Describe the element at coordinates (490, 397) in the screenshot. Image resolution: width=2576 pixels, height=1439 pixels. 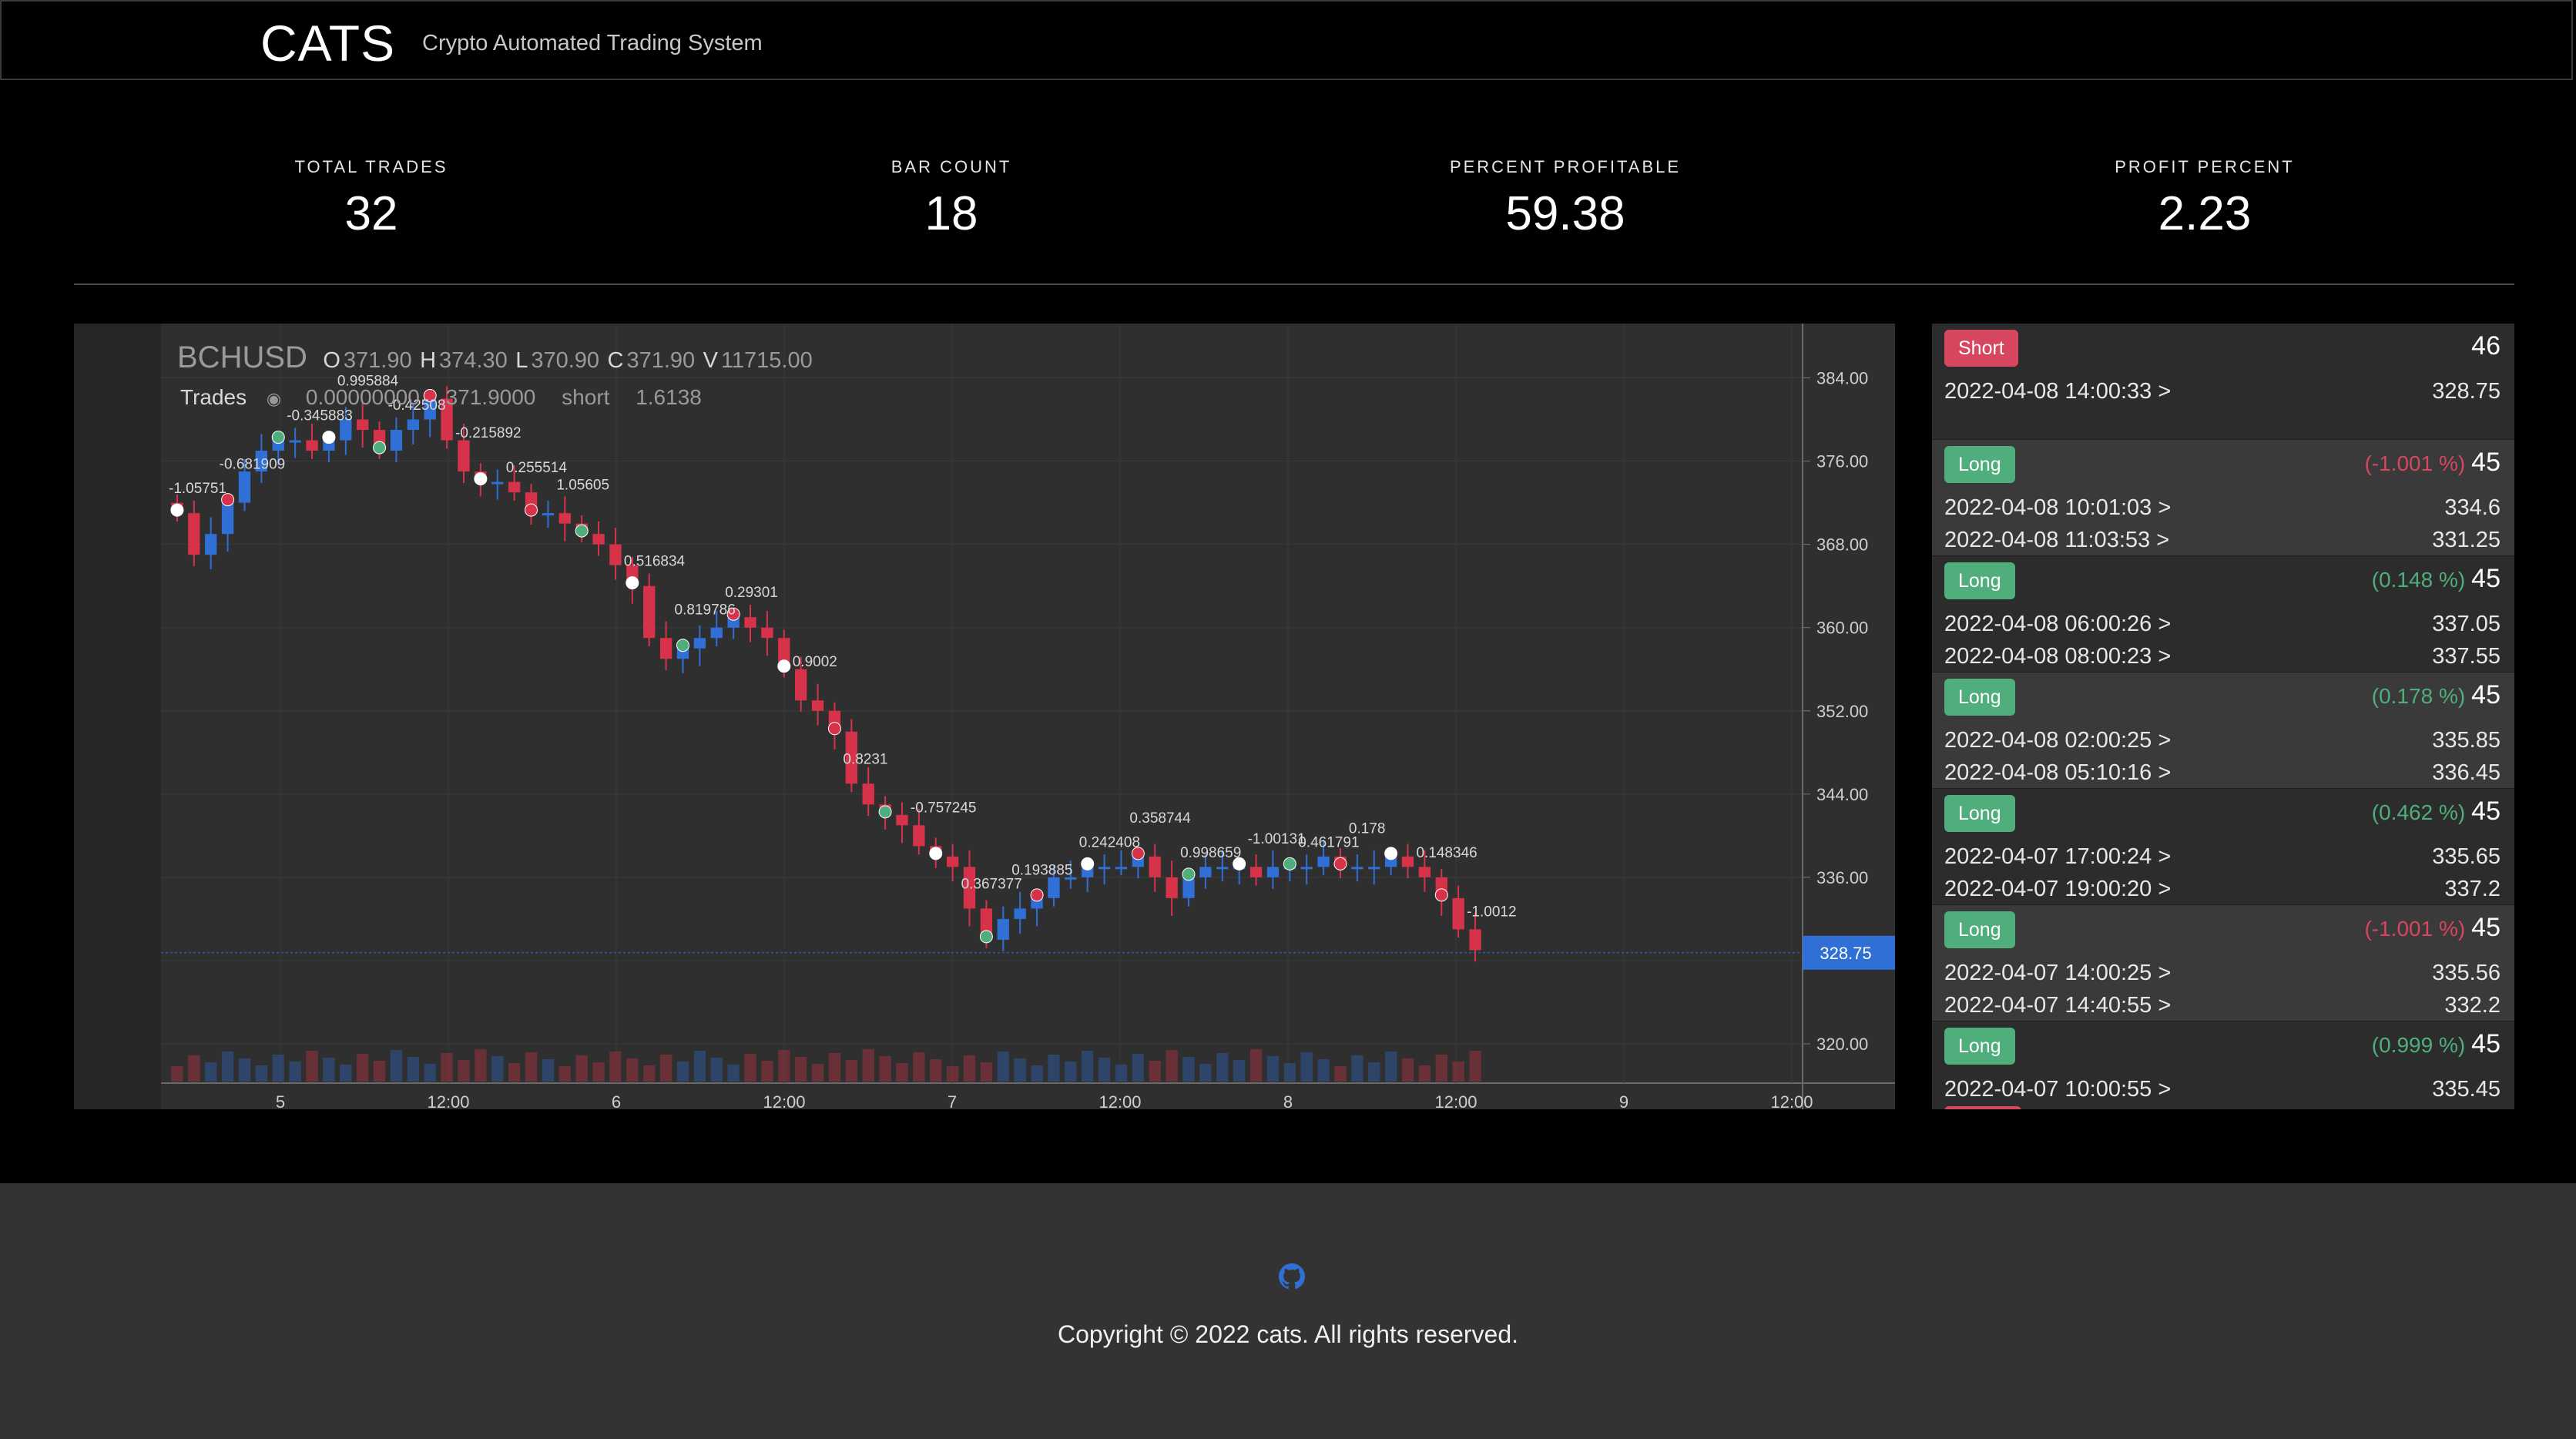
I see `trades-series-value: 371.9000` at that location.